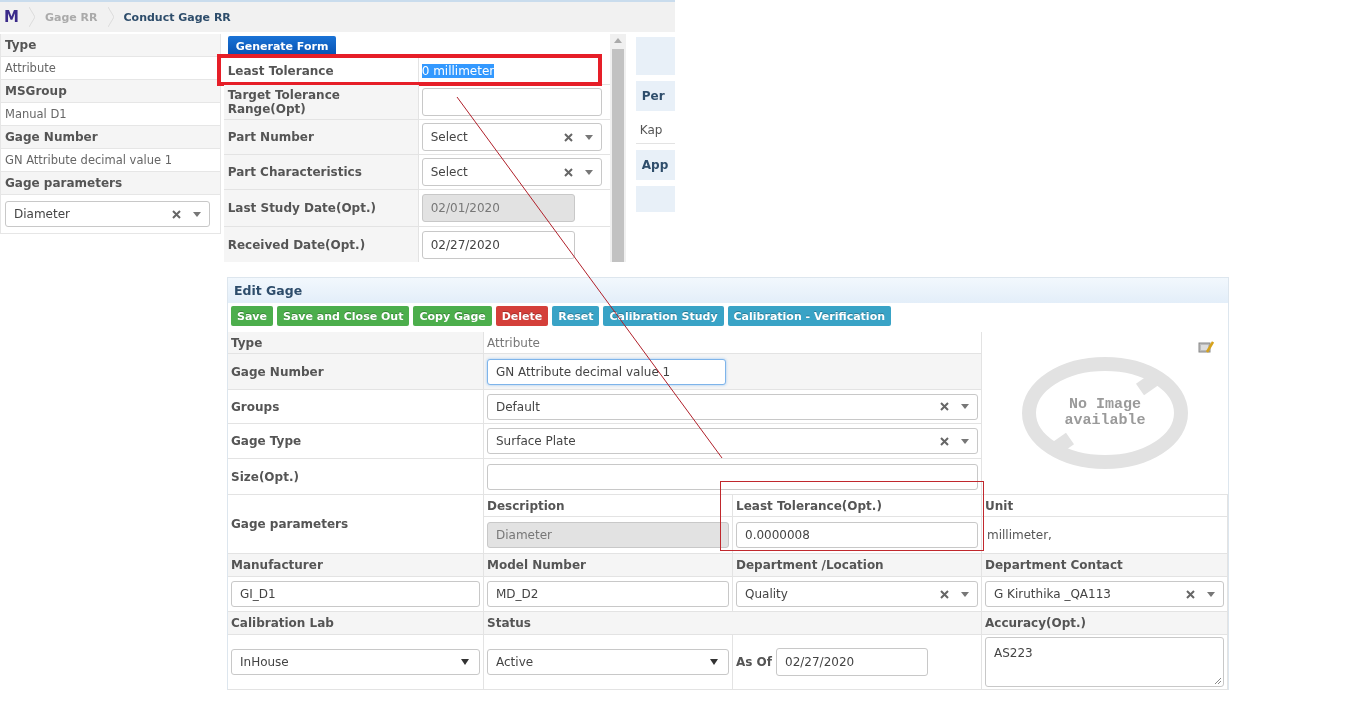  I want to click on field-label: Gage Type, so click(266, 441).